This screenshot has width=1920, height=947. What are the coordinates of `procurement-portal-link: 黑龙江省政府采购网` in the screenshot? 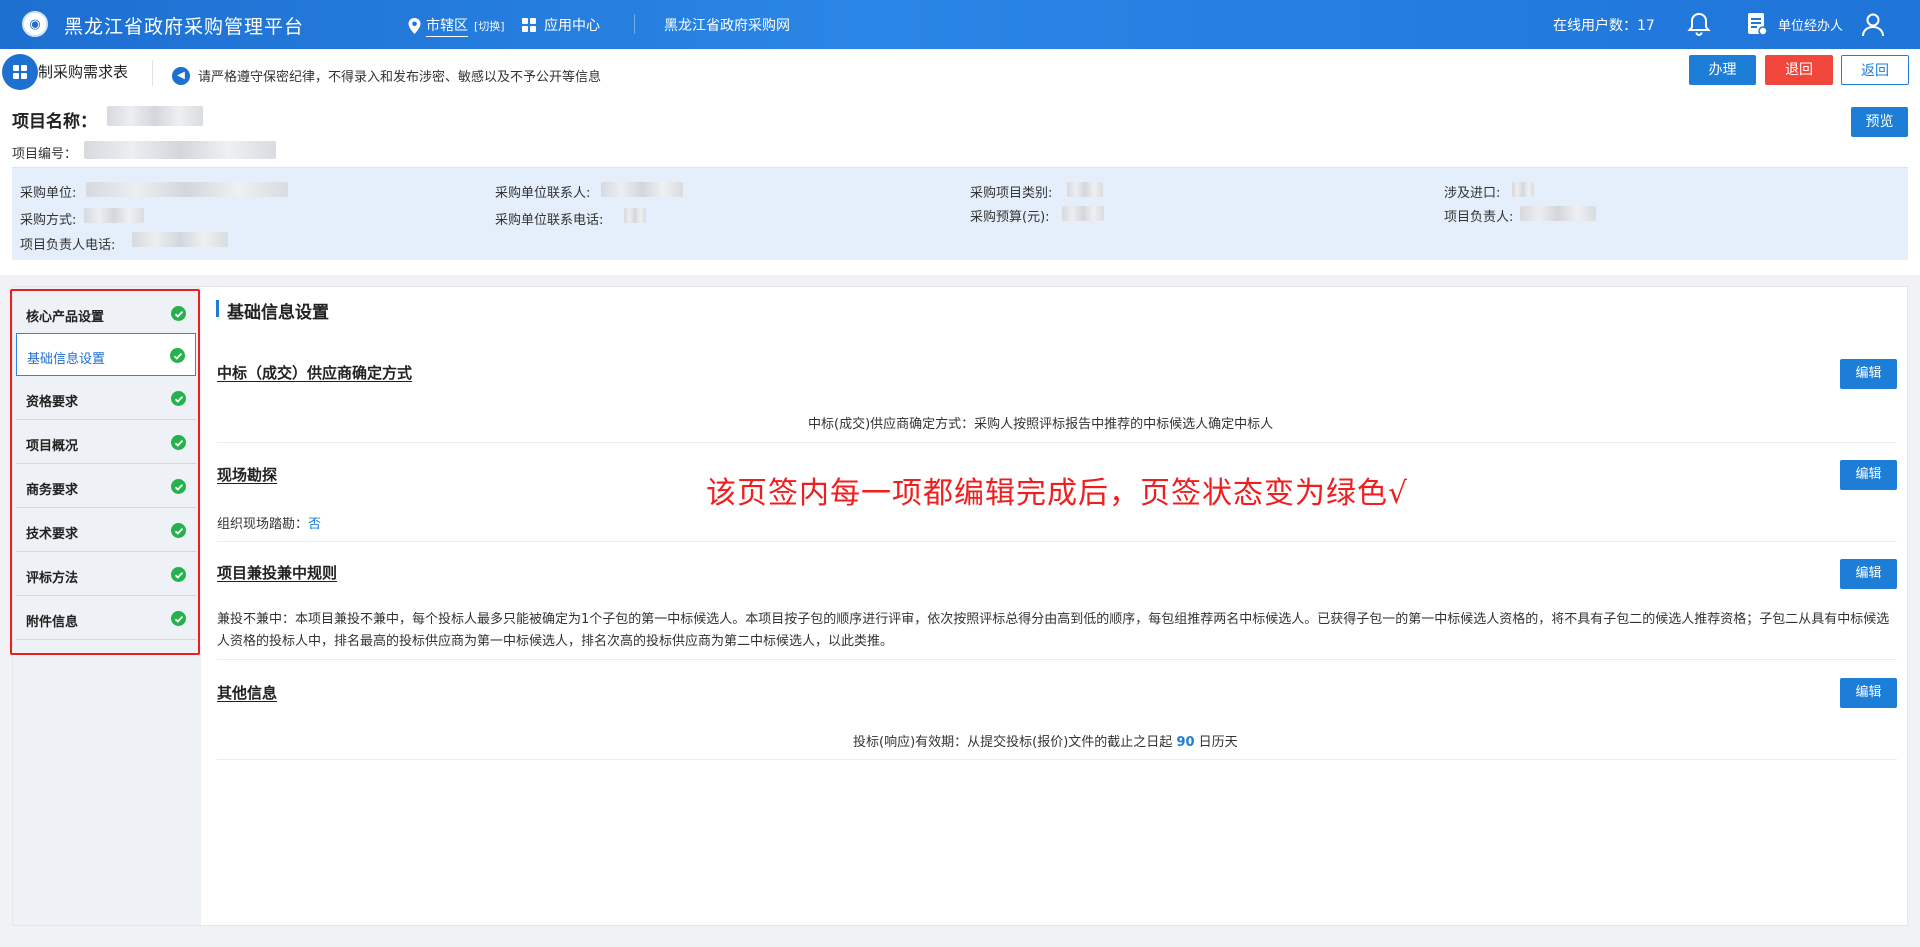 It's located at (727, 25).